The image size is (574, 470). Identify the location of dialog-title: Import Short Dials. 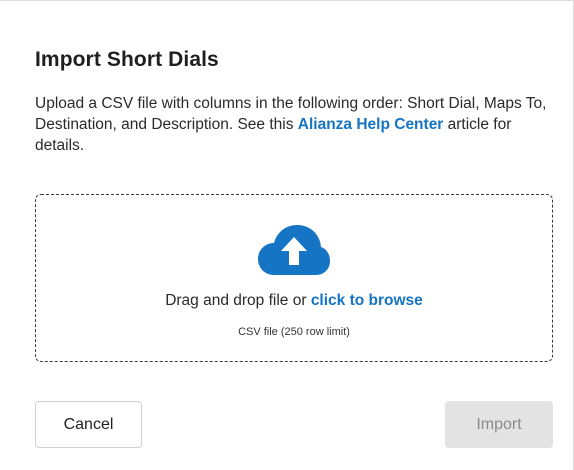
(127, 59).